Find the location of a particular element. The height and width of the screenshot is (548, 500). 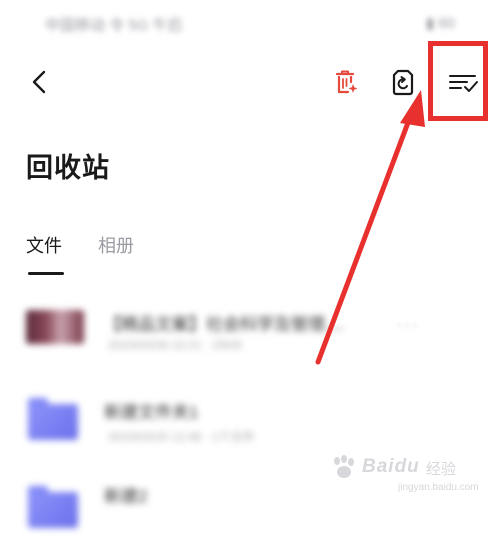

page-title: 回收站 is located at coordinates (68, 168).